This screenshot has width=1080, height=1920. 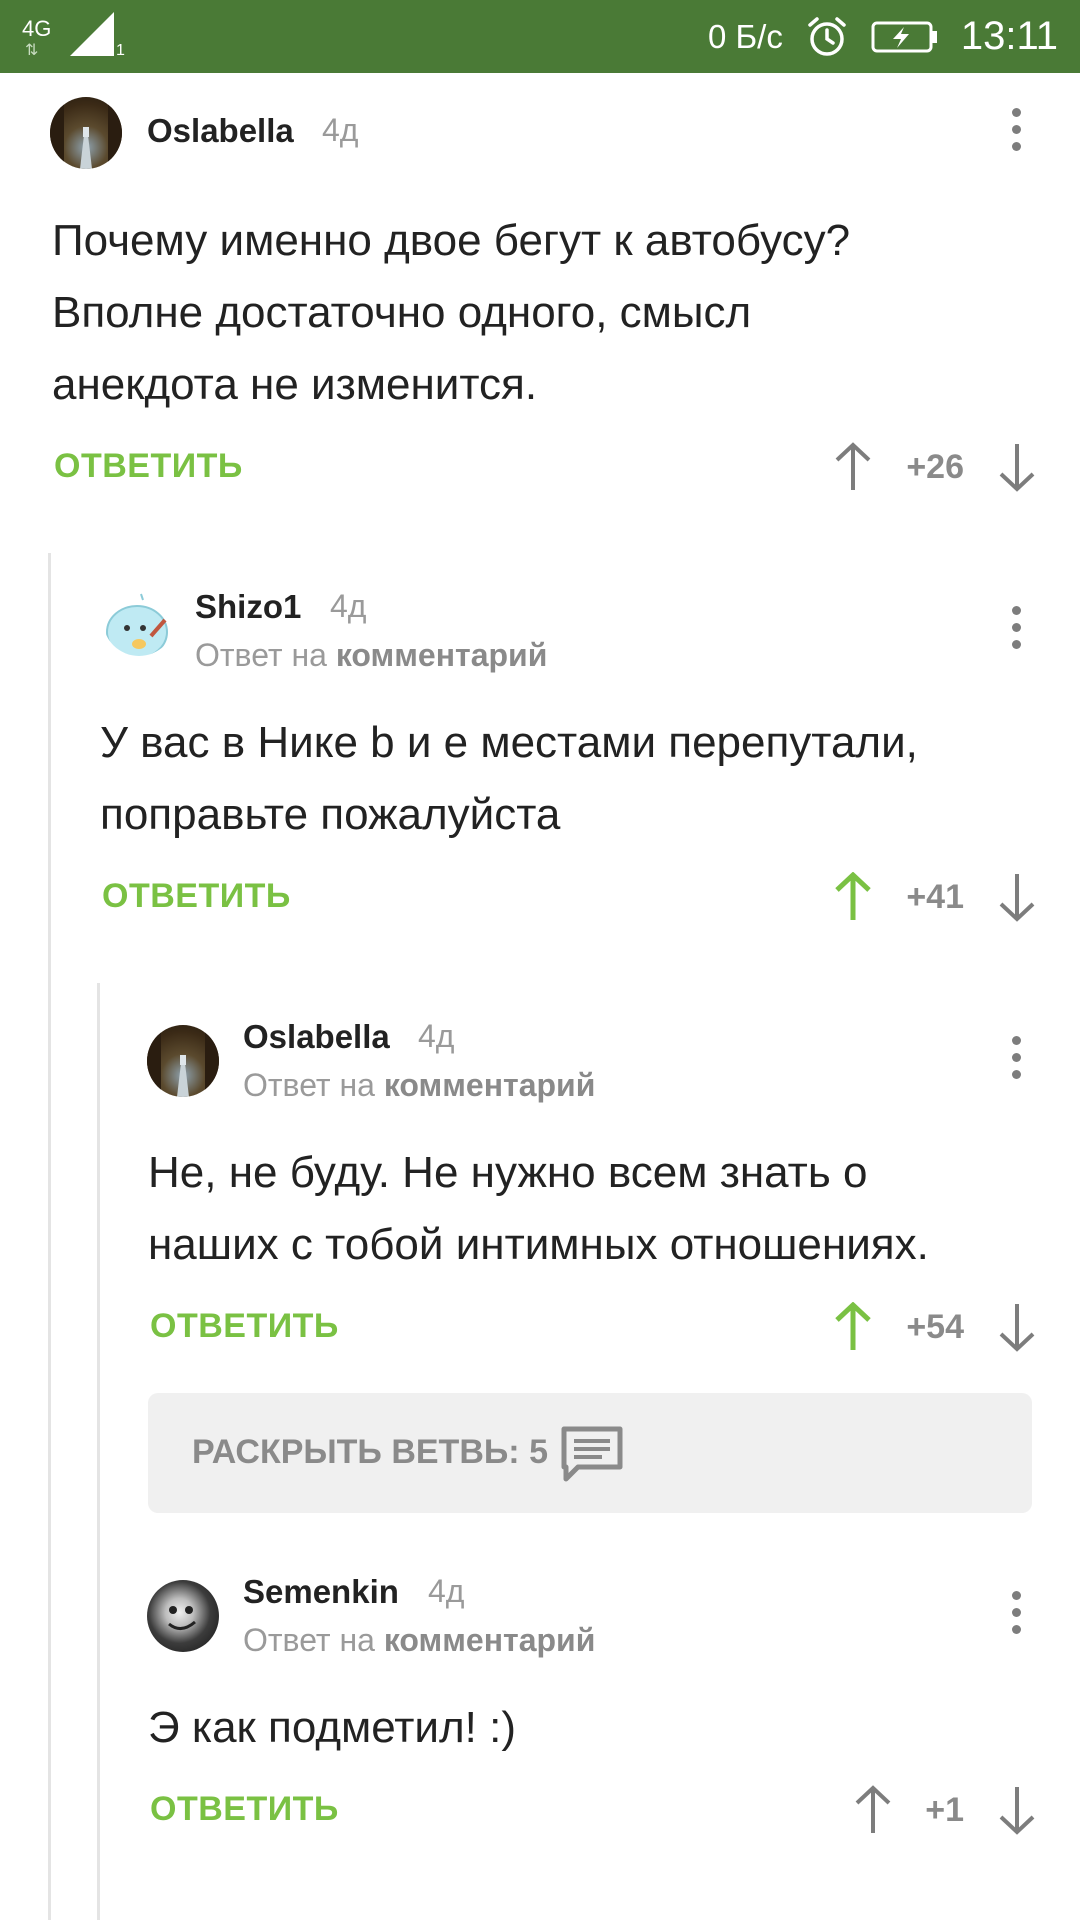 I want to click on score: +26, so click(x=935, y=467).